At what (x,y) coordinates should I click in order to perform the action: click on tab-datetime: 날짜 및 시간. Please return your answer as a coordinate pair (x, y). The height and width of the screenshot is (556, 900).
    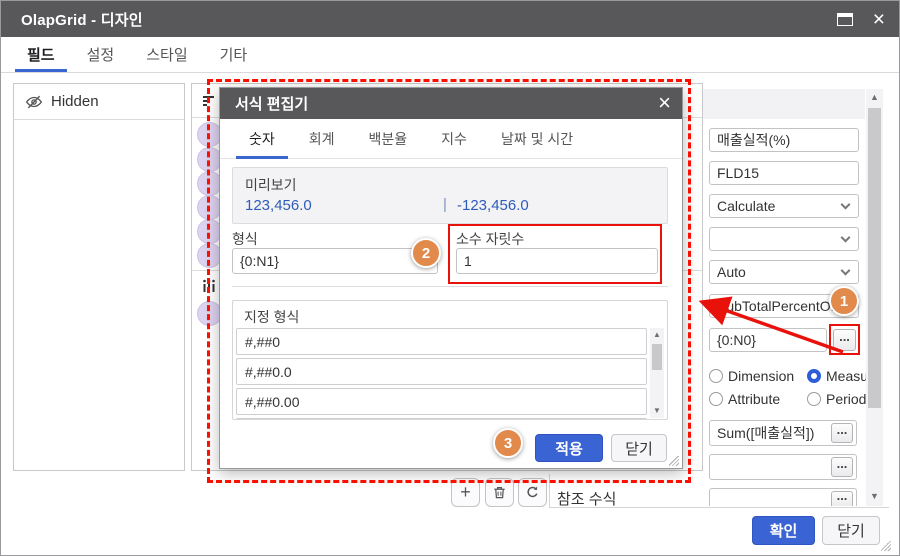
    Looking at the image, I should click on (537, 138).